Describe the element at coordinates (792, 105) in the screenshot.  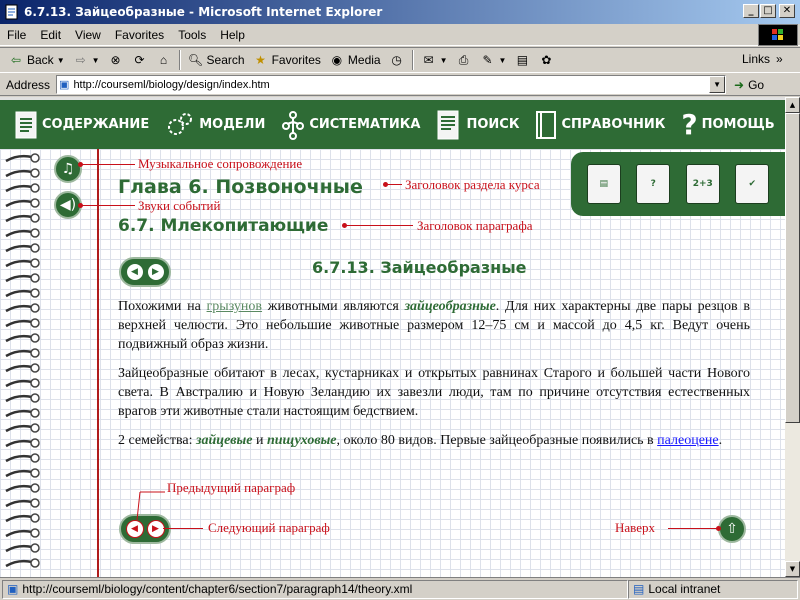
I see `scroll-up-button: ▲` at that location.